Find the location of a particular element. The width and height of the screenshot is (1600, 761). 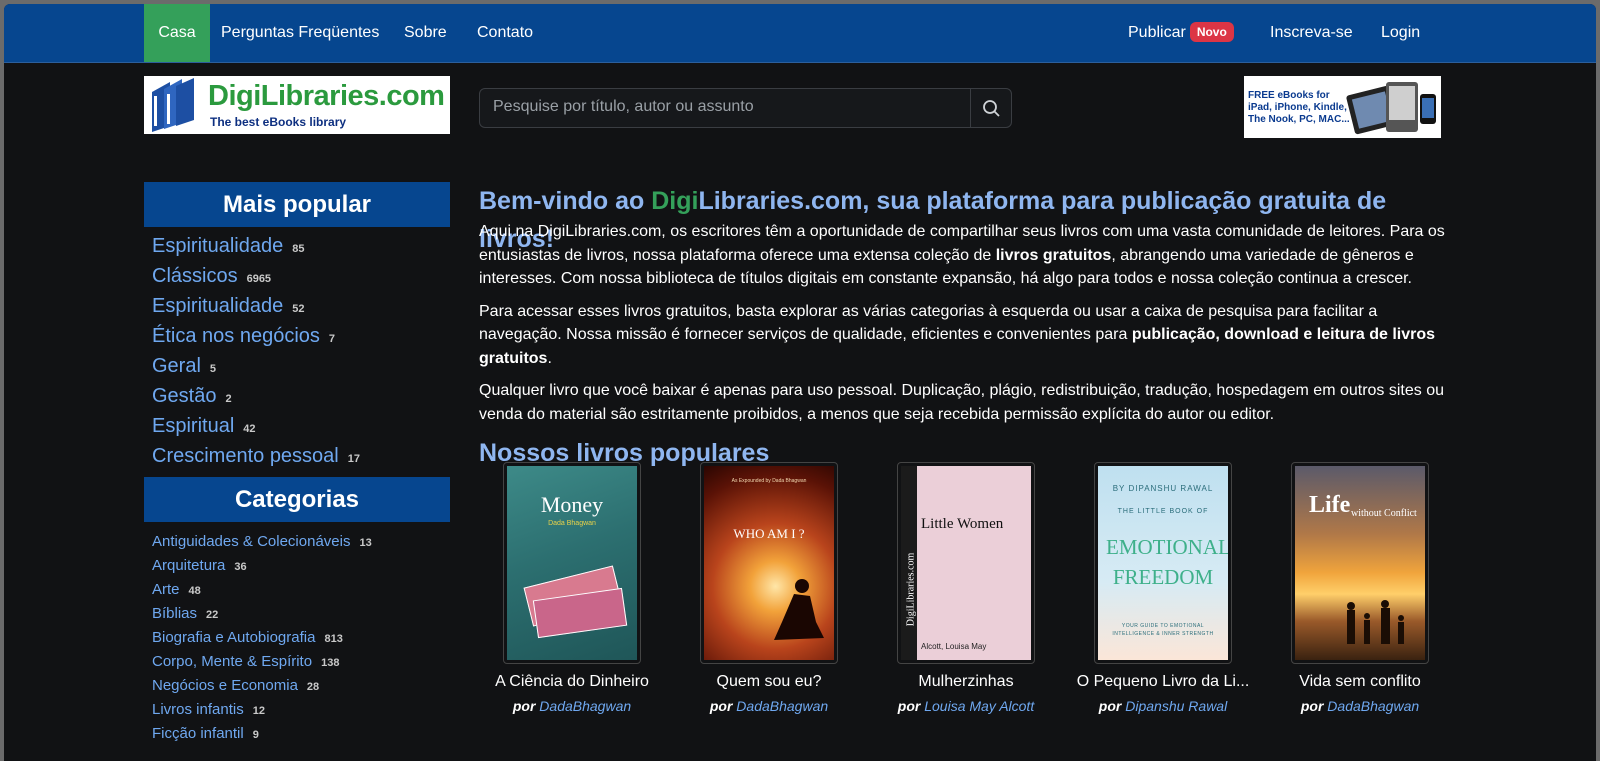

book-author-link: Dipanshu Rawal is located at coordinates (1176, 706).